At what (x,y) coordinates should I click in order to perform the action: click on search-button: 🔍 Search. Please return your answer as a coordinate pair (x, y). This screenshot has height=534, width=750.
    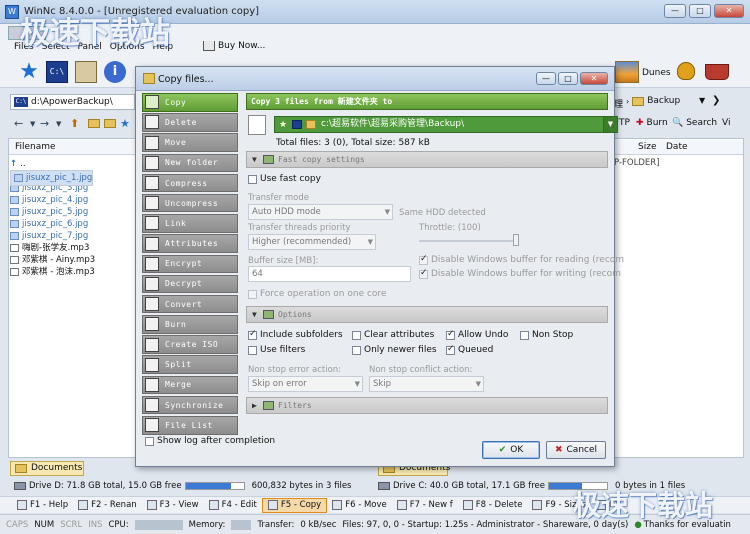
    Looking at the image, I should click on (694, 123).